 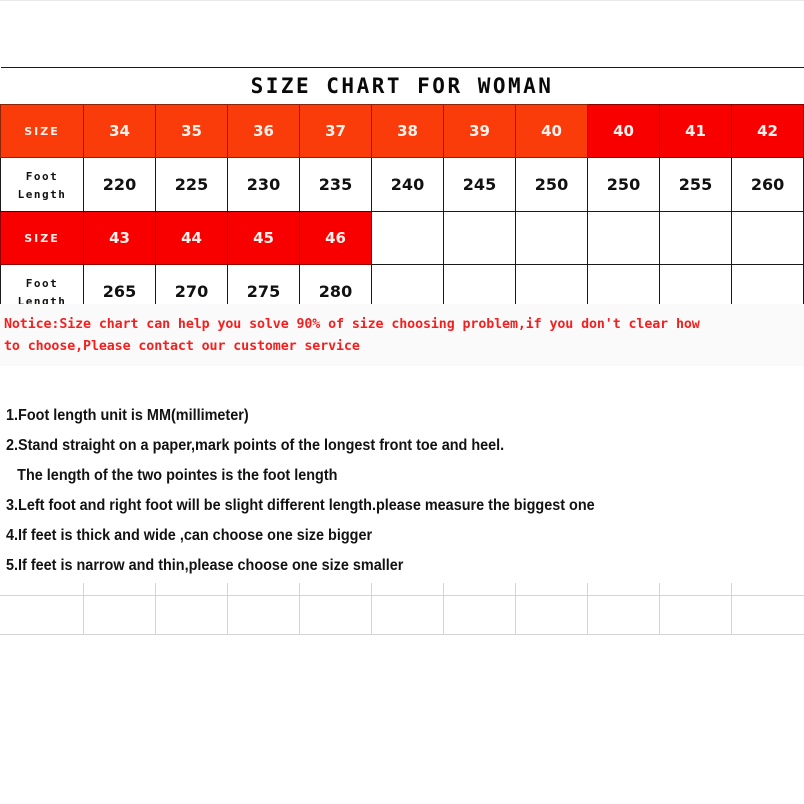 What do you see at coordinates (263, 131) in the screenshot?
I see `size-cell: 36` at bounding box center [263, 131].